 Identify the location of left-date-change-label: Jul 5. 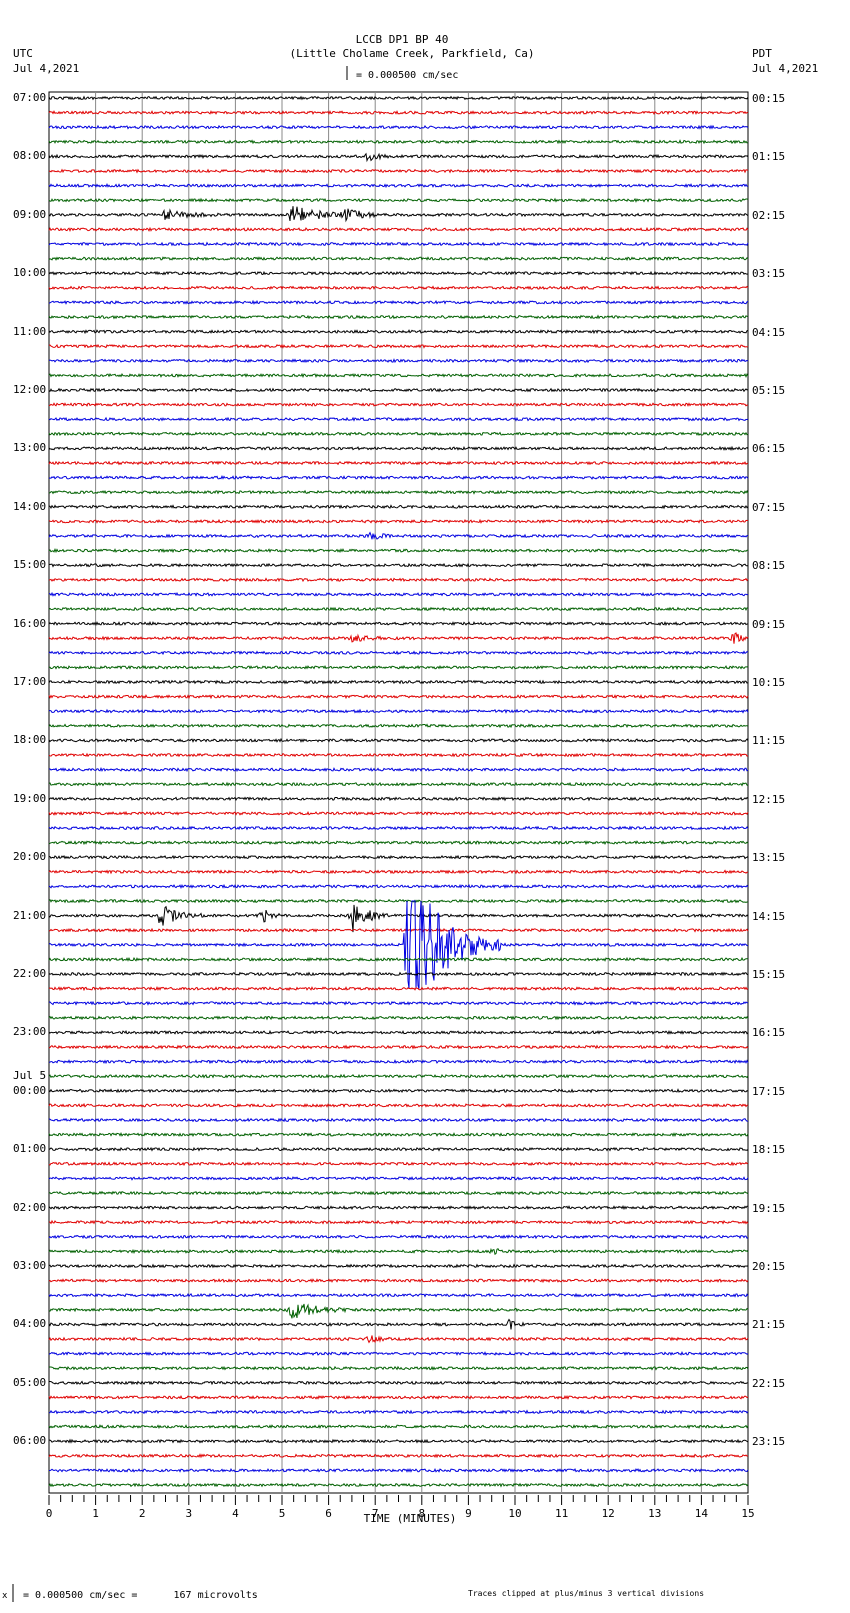
(30, 1075).